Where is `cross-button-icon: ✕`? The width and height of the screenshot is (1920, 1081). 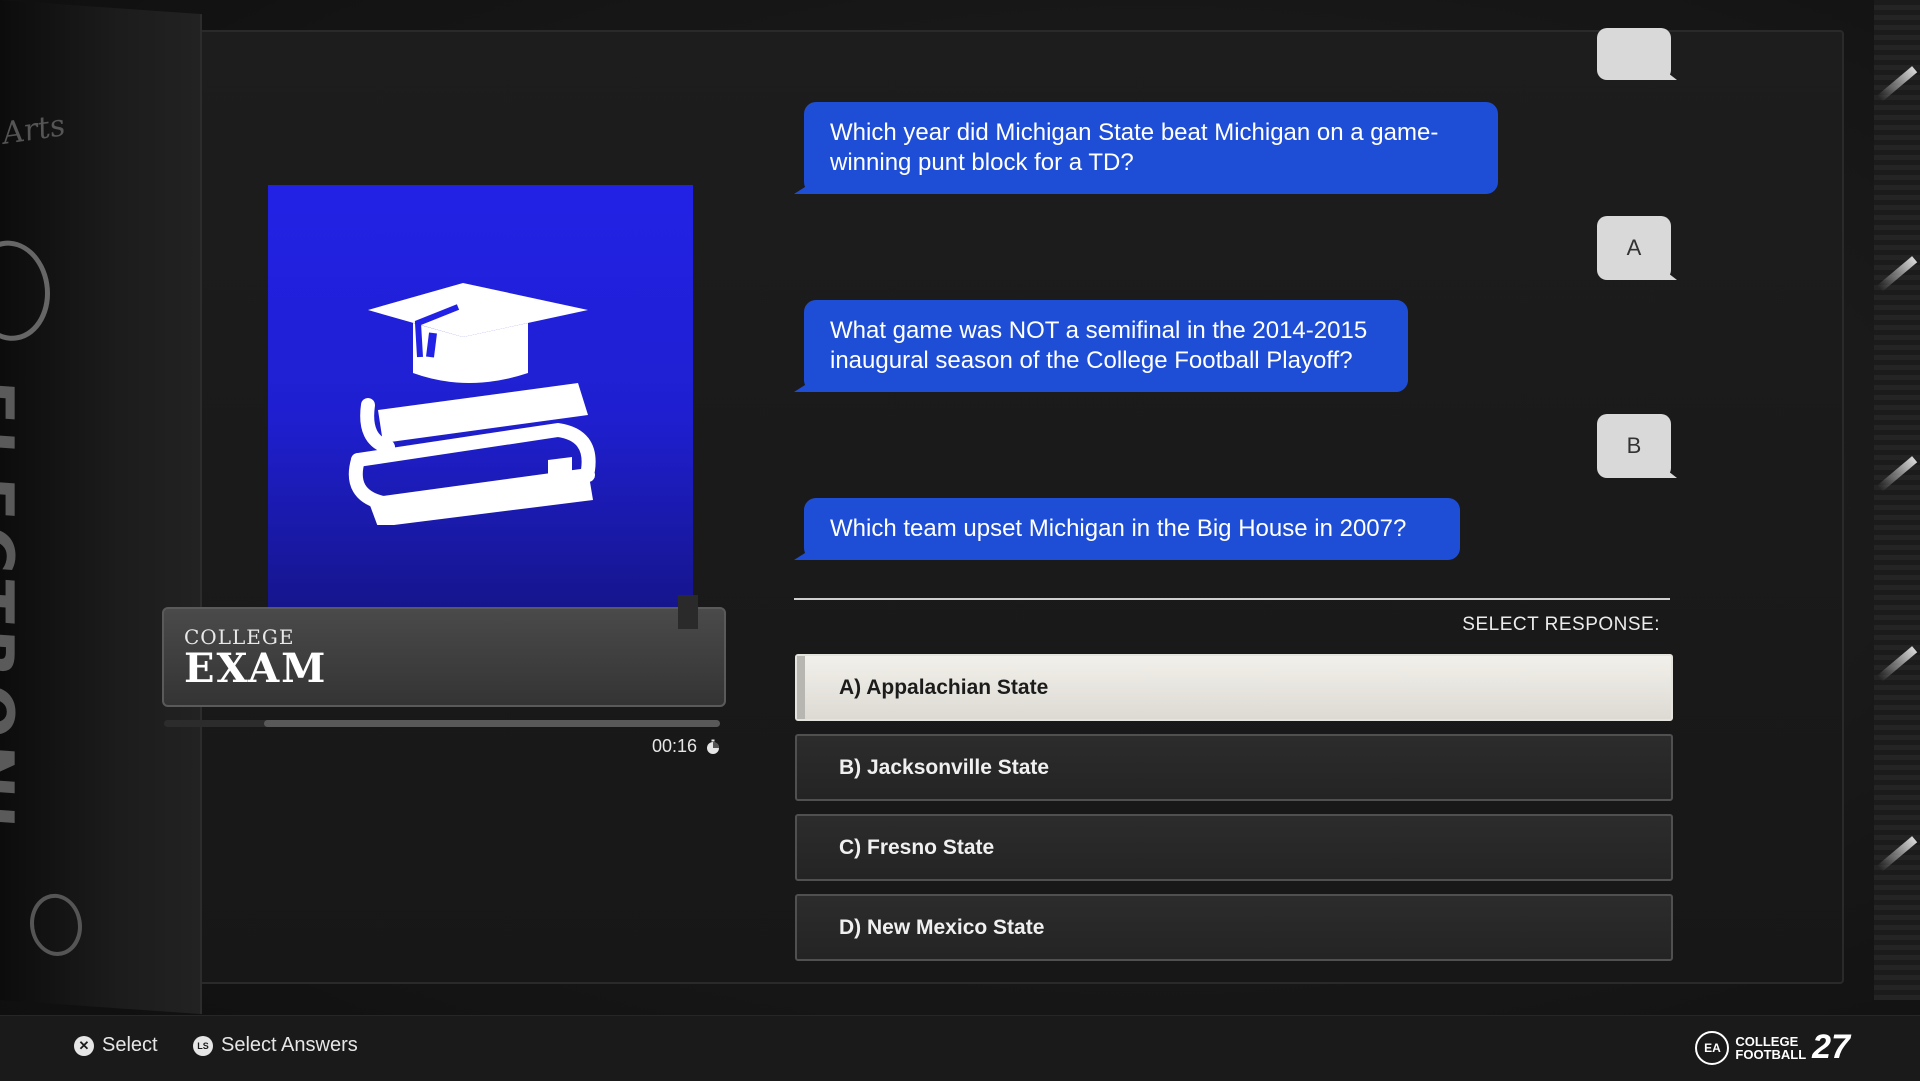 cross-button-icon: ✕ is located at coordinates (84, 1045).